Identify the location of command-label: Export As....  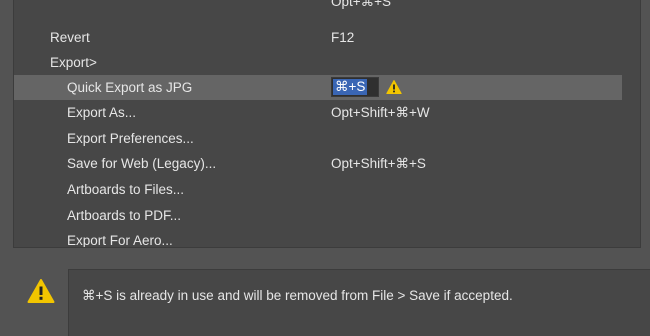
(102, 112).